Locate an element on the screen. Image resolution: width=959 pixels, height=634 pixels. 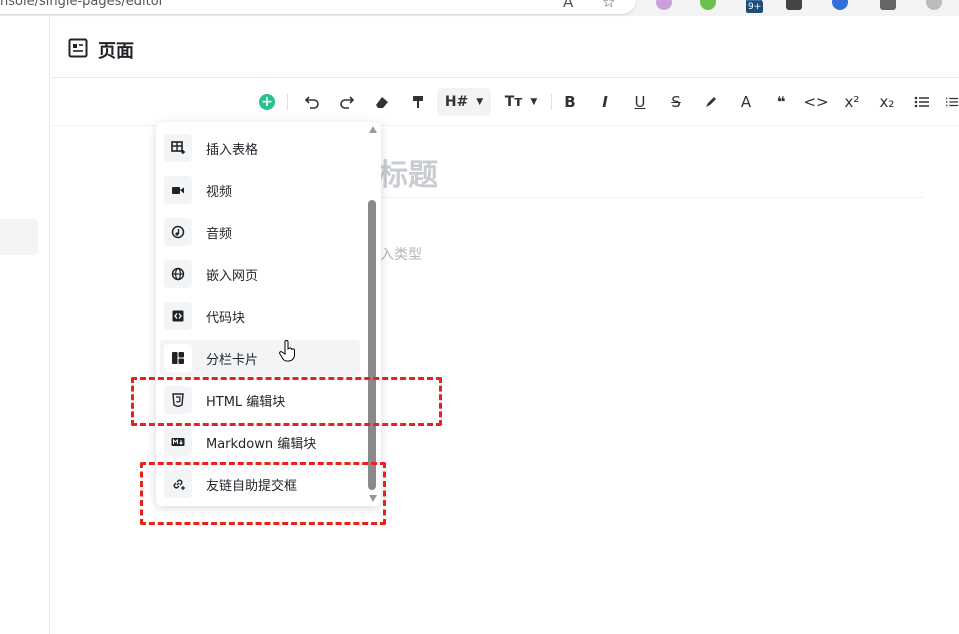
menu-item-label: 音频 is located at coordinates (219, 234).